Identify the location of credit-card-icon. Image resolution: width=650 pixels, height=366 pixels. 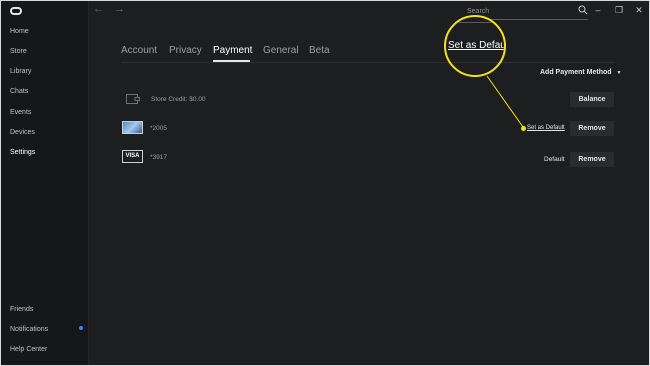
(132, 127).